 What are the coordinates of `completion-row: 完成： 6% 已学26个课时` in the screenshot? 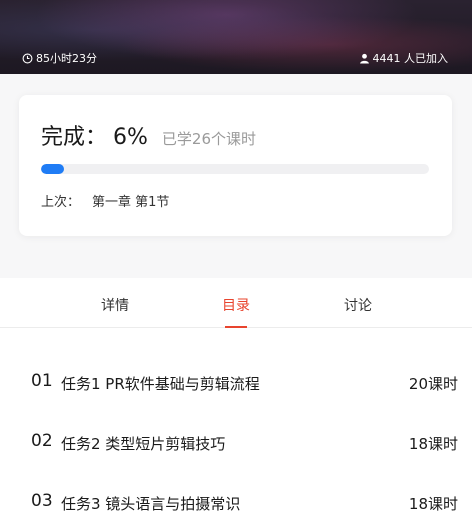 It's located at (148, 135).